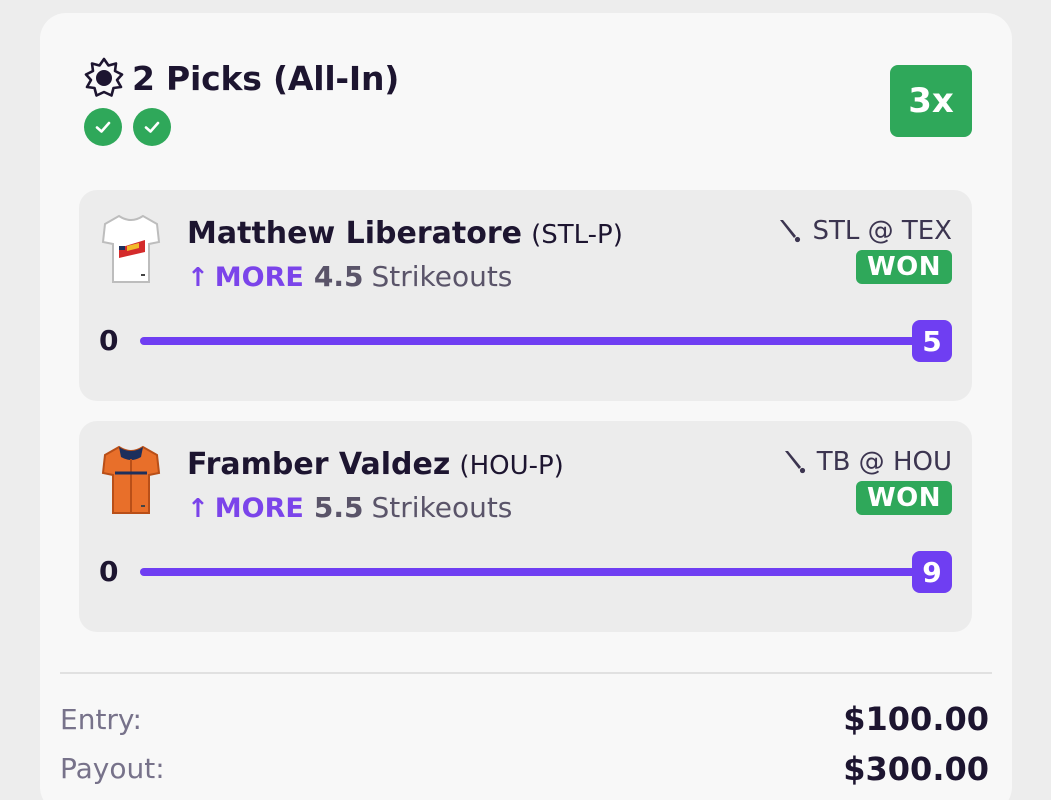 Image resolution: width=1051 pixels, height=800 pixels. I want to click on matchup: STL @ TEX, so click(863, 231).